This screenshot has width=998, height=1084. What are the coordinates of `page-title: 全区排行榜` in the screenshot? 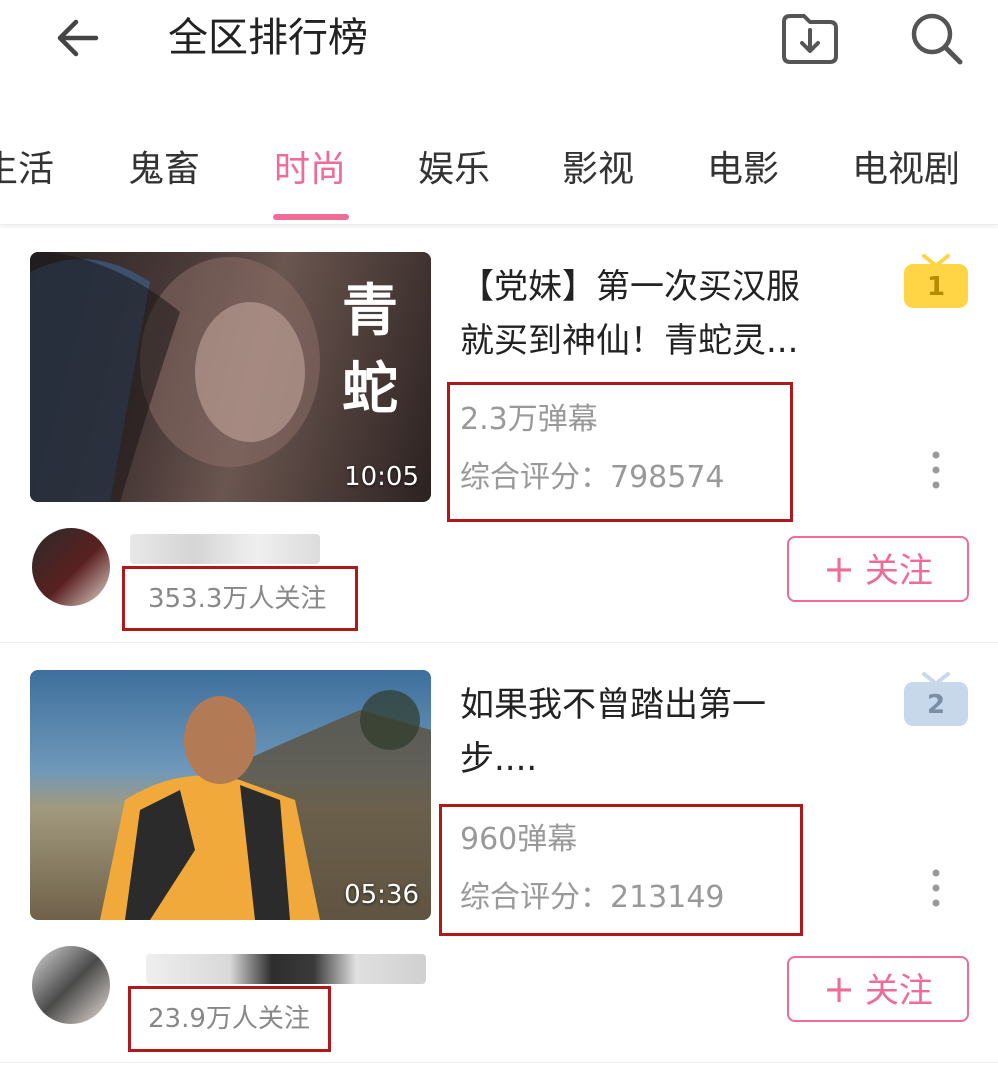 It's located at (268, 38).